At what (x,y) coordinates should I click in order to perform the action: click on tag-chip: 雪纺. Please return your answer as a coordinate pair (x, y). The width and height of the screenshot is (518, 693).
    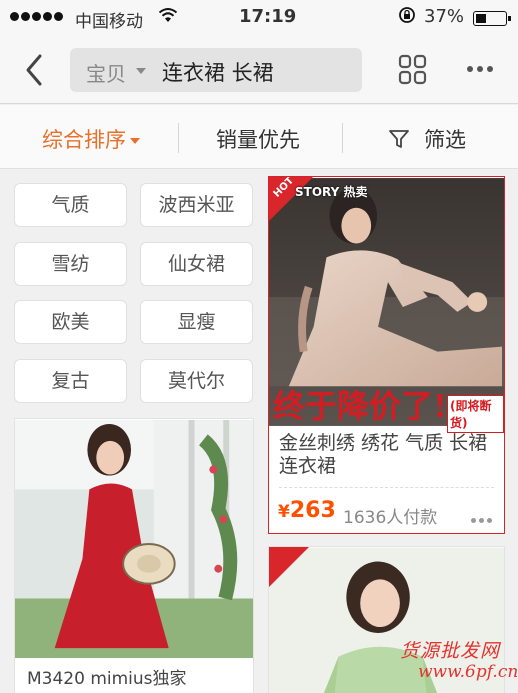
    Looking at the image, I should click on (70, 264).